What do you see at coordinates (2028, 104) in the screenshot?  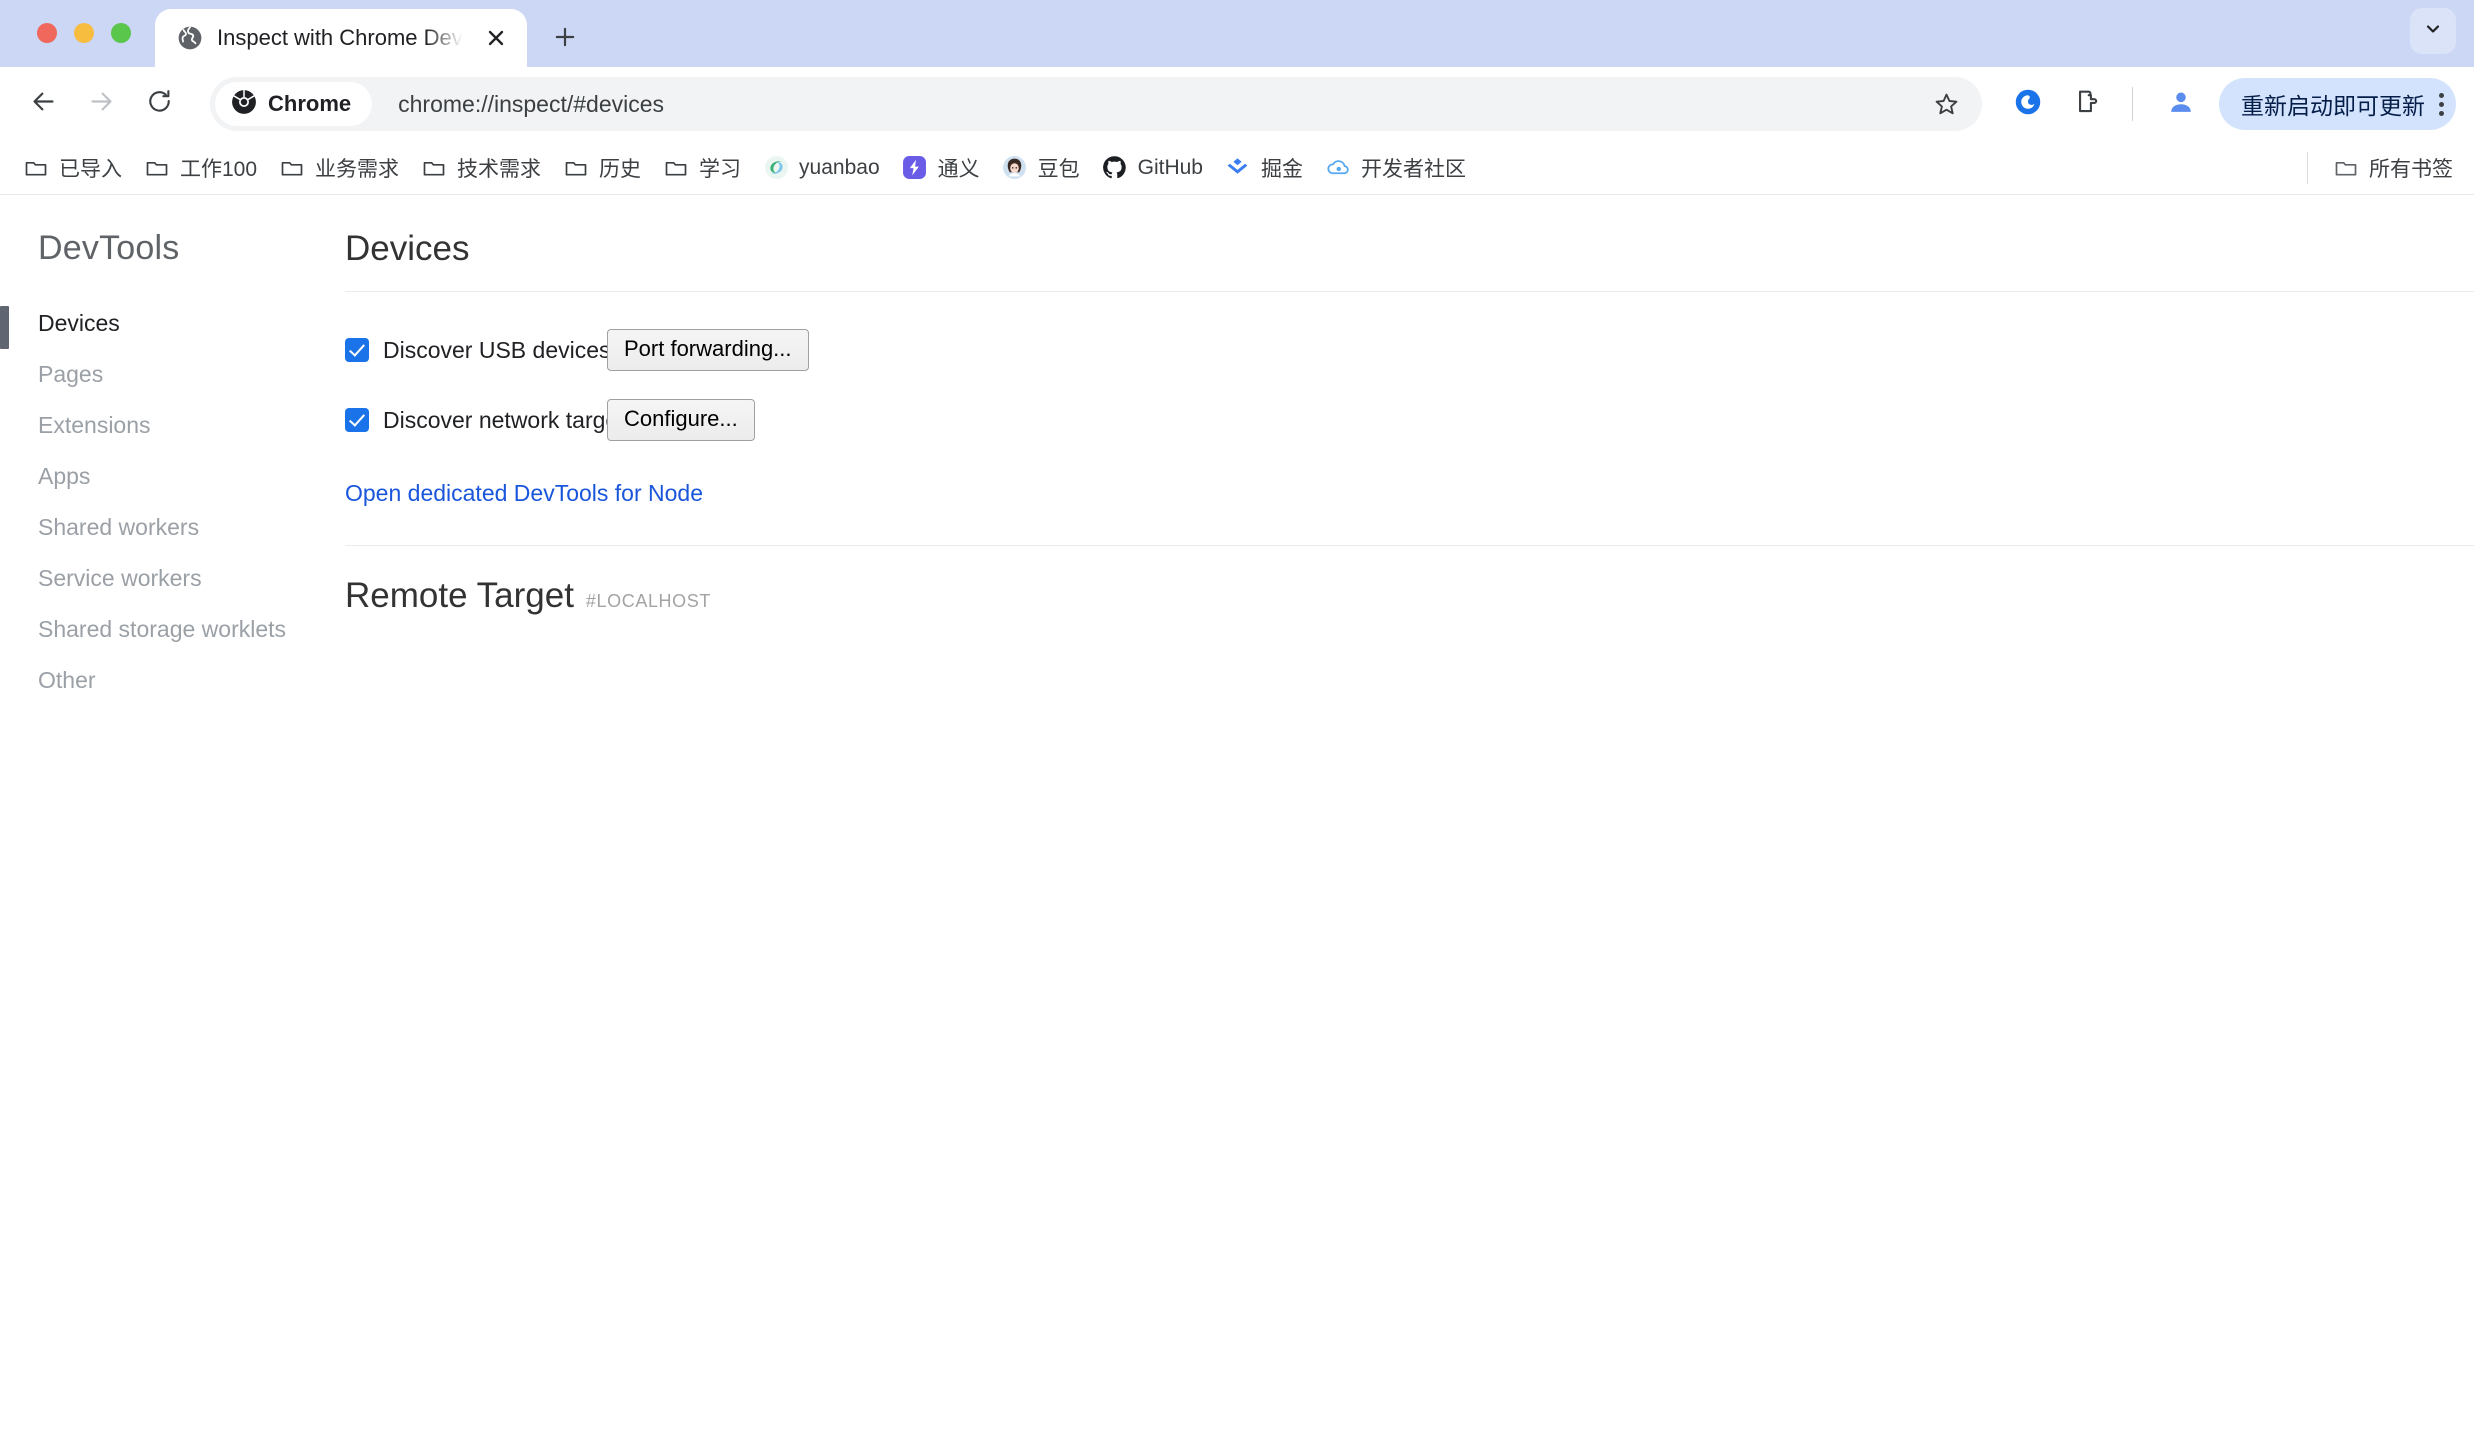 I see `browser-assistant-button` at bounding box center [2028, 104].